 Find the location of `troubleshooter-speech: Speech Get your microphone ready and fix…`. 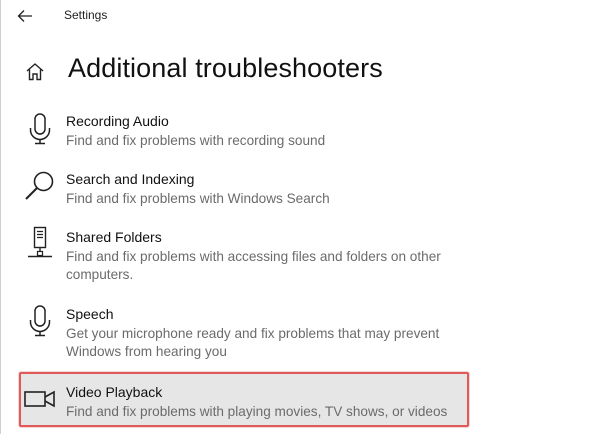

troubleshooter-speech: Speech Get your microphone ready and fix… is located at coordinates (244, 334).